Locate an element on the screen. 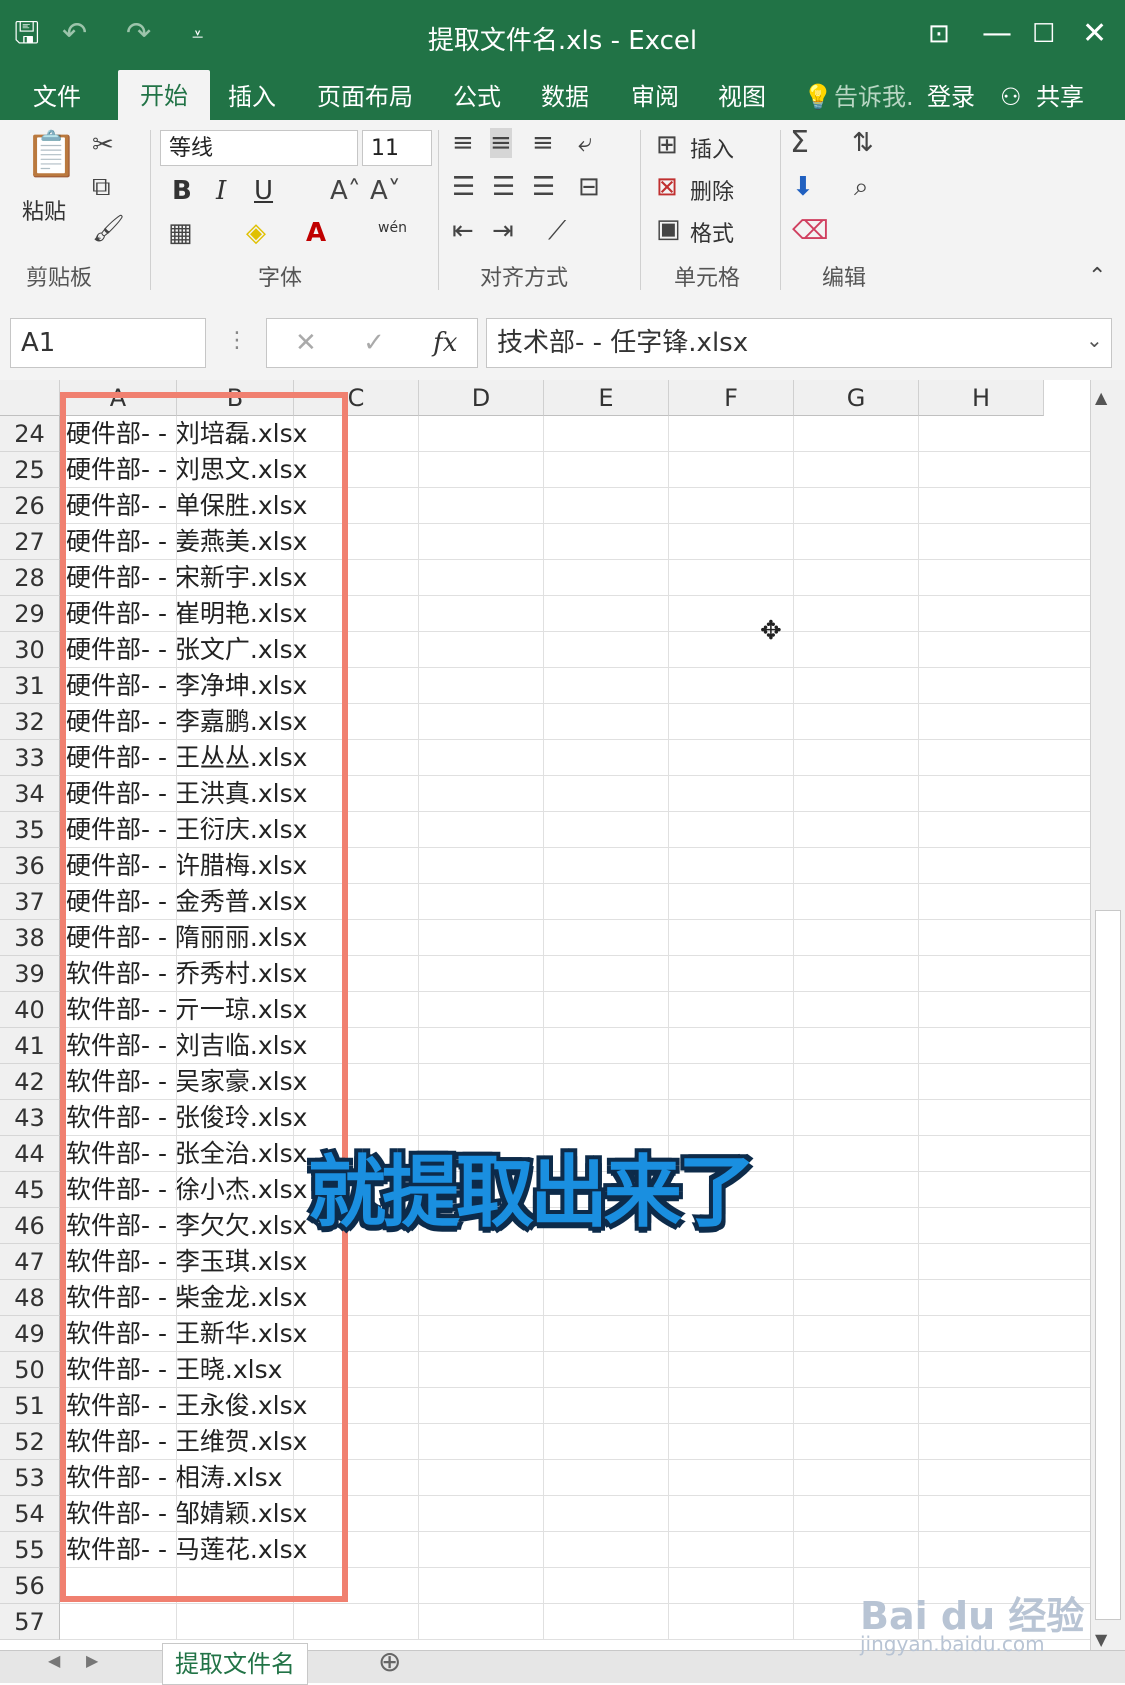 This screenshot has width=1125, height=1685. expand-formula-icon: ⌄ is located at coordinates (1094, 340).